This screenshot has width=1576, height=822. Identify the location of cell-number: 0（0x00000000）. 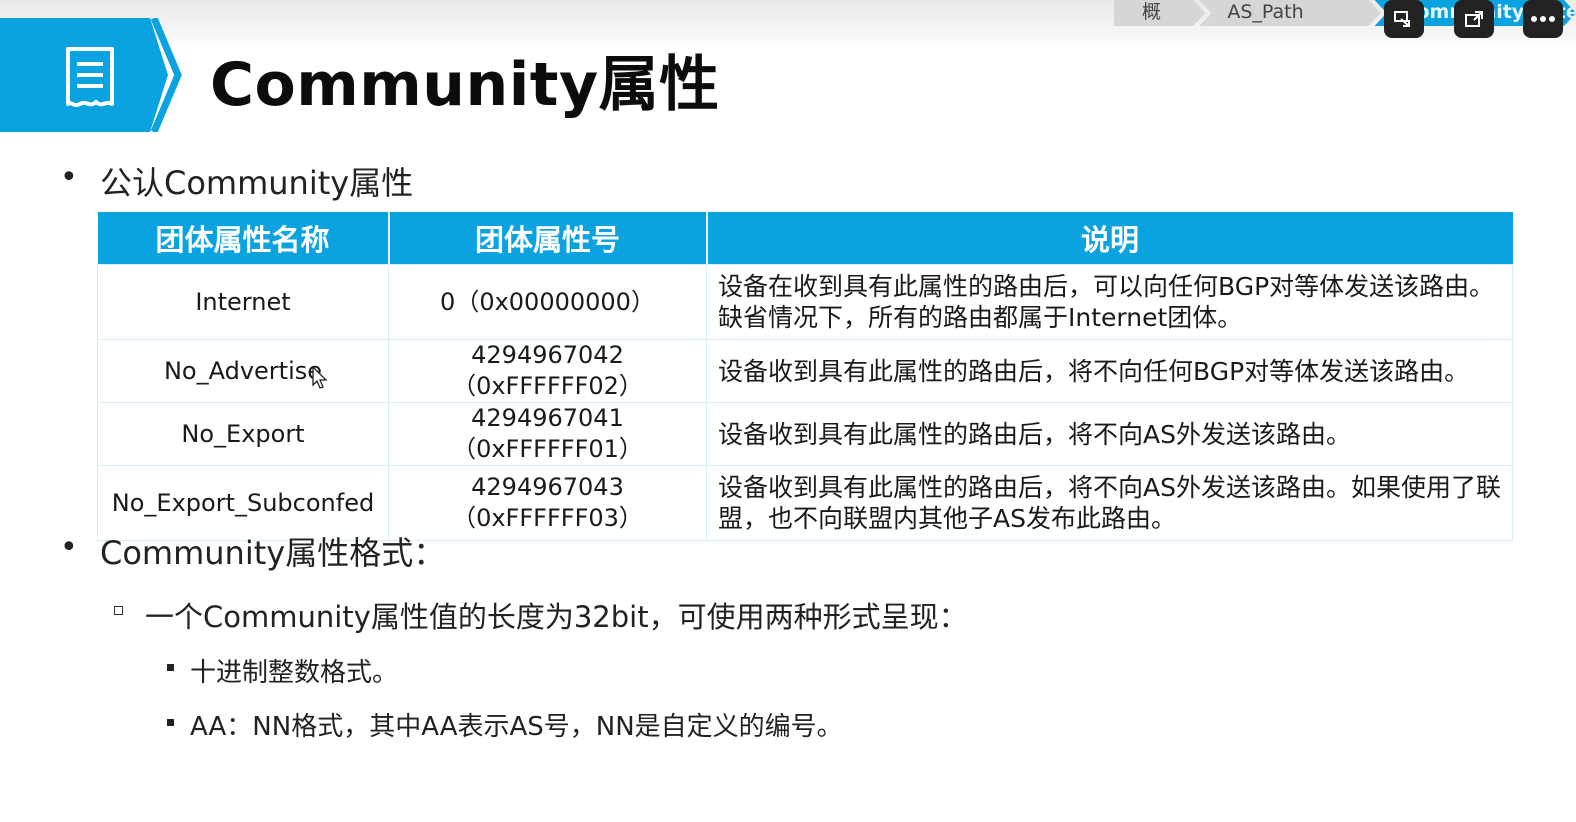
(547, 302).